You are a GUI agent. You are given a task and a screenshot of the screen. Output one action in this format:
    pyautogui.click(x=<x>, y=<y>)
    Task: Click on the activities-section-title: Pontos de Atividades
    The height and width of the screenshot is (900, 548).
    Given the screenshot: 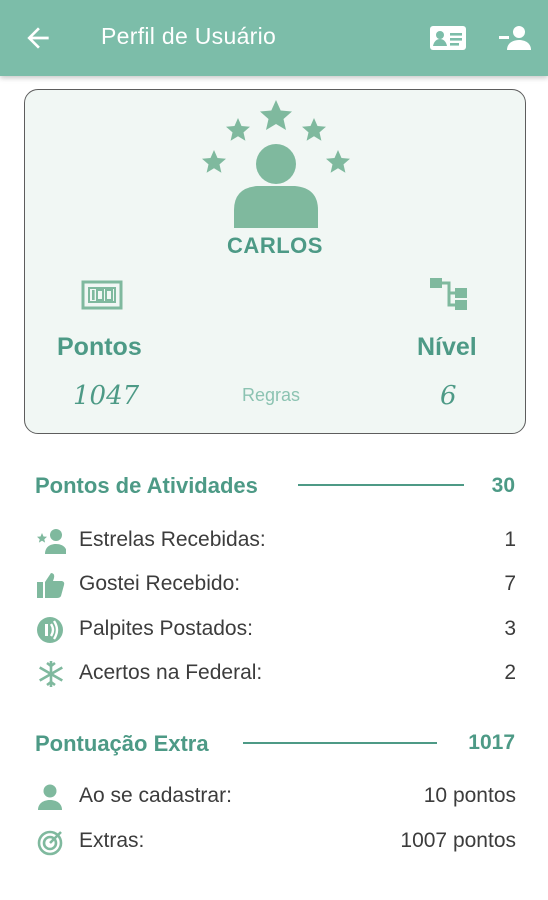 What is the action you would take?
    pyautogui.click(x=146, y=485)
    